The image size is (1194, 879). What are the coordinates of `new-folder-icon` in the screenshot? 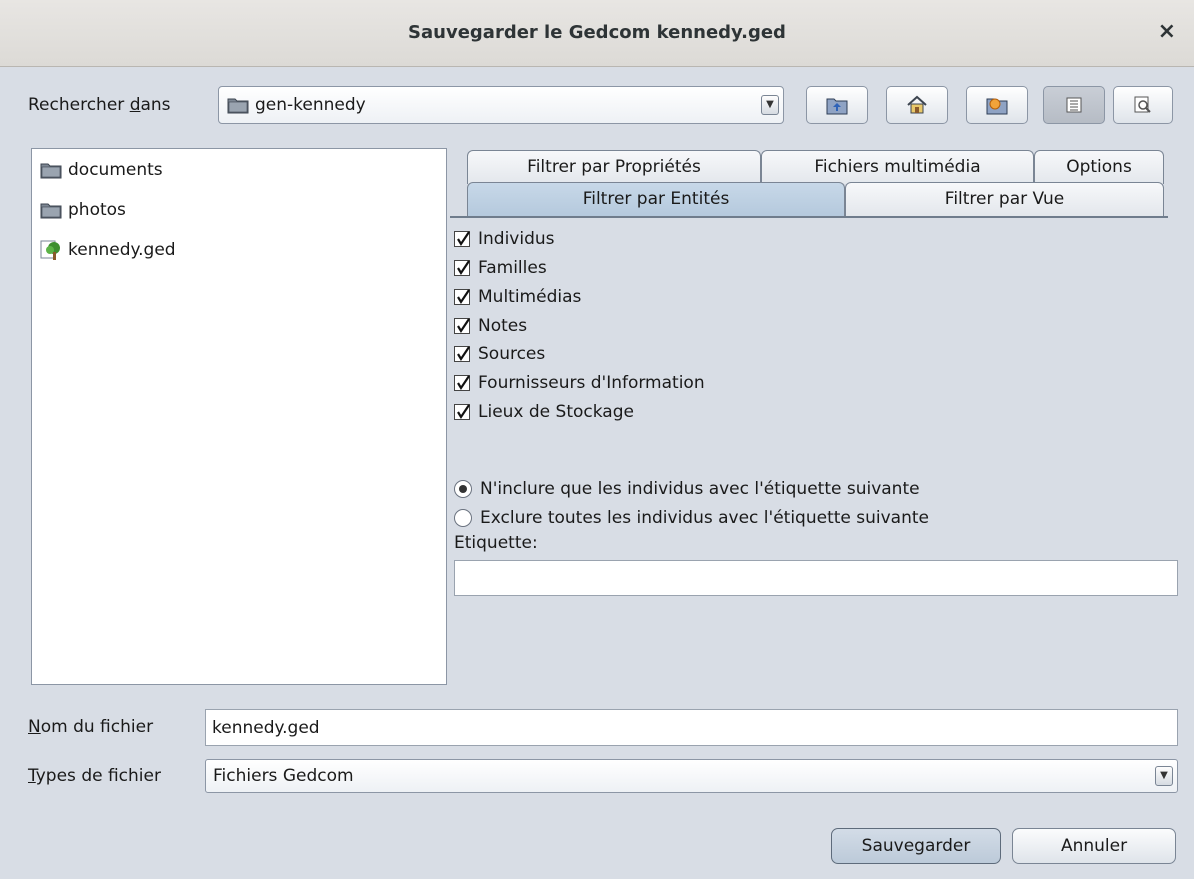 It's located at (997, 106).